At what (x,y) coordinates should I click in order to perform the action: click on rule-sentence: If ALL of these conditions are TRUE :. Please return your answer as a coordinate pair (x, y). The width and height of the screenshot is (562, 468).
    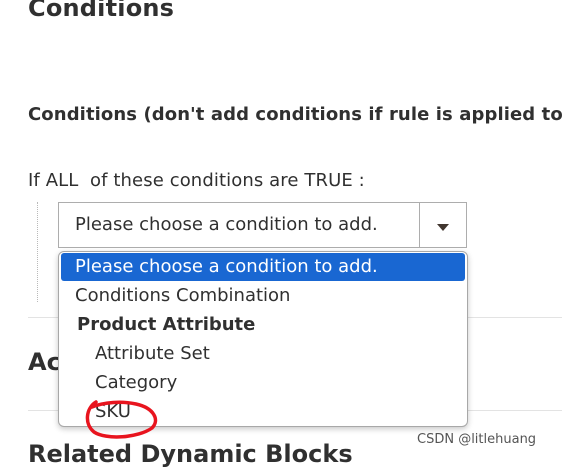
    Looking at the image, I should click on (196, 180).